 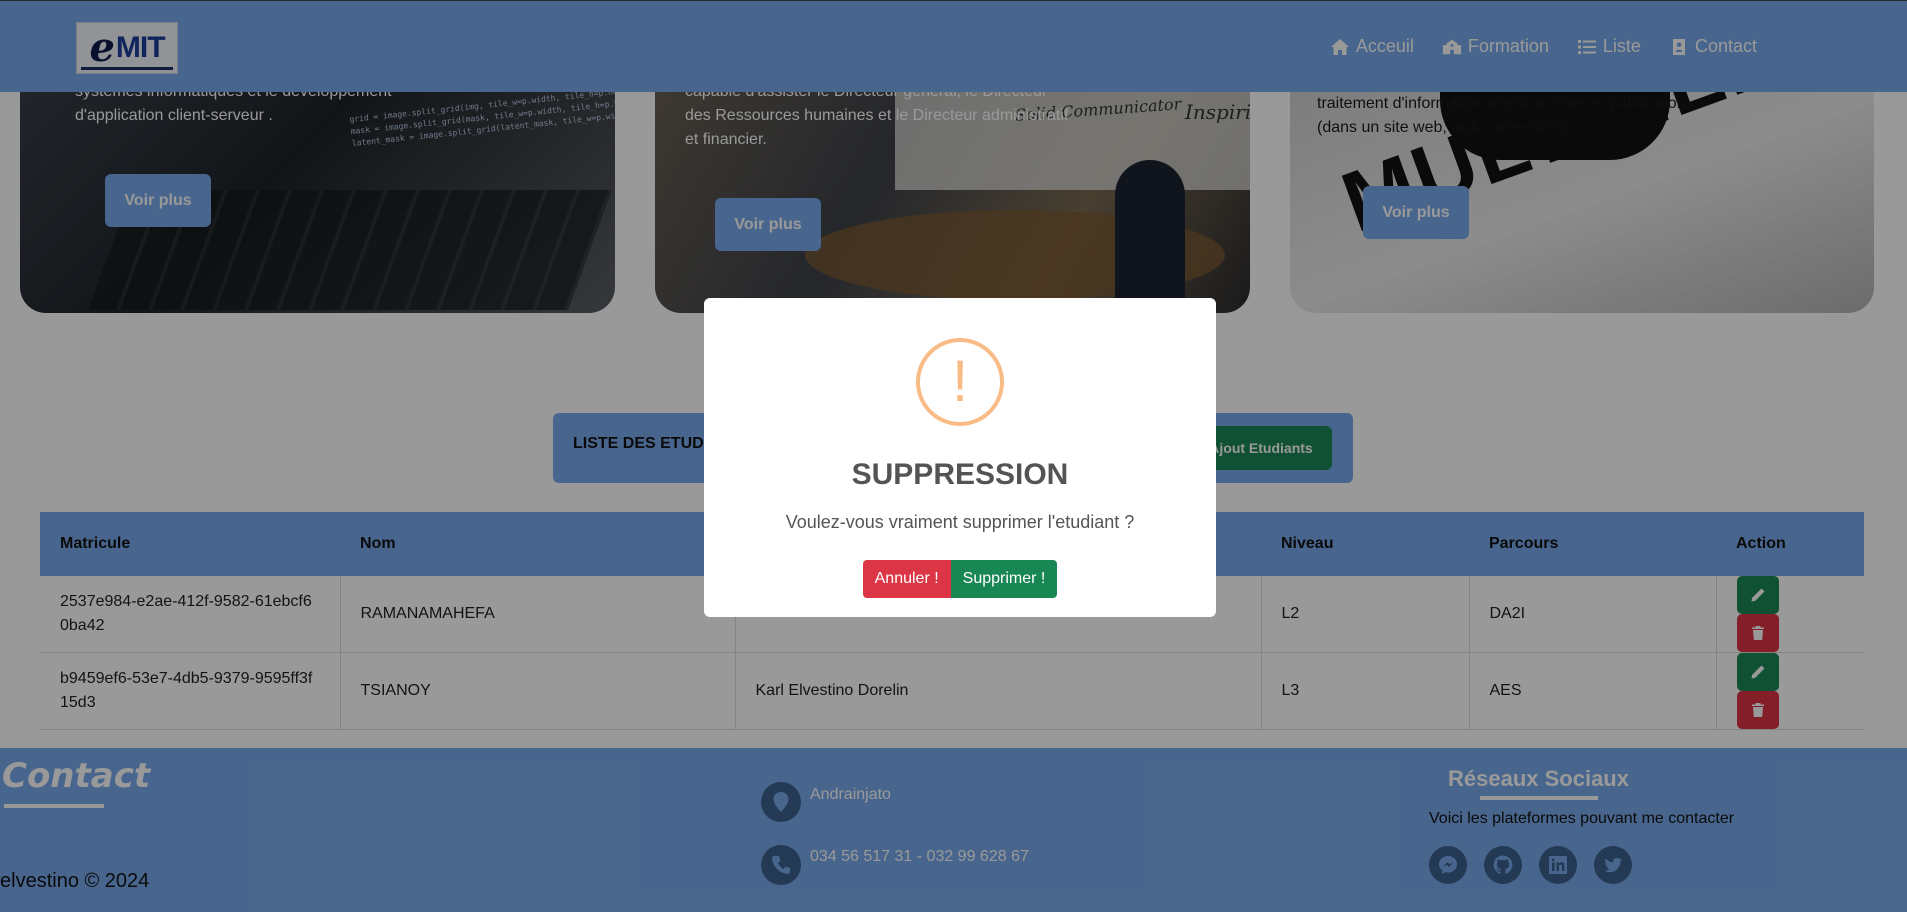 What do you see at coordinates (960, 474) in the screenshot?
I see `dialog-title: SUPPRESSION` at bounding box center [960, 474].